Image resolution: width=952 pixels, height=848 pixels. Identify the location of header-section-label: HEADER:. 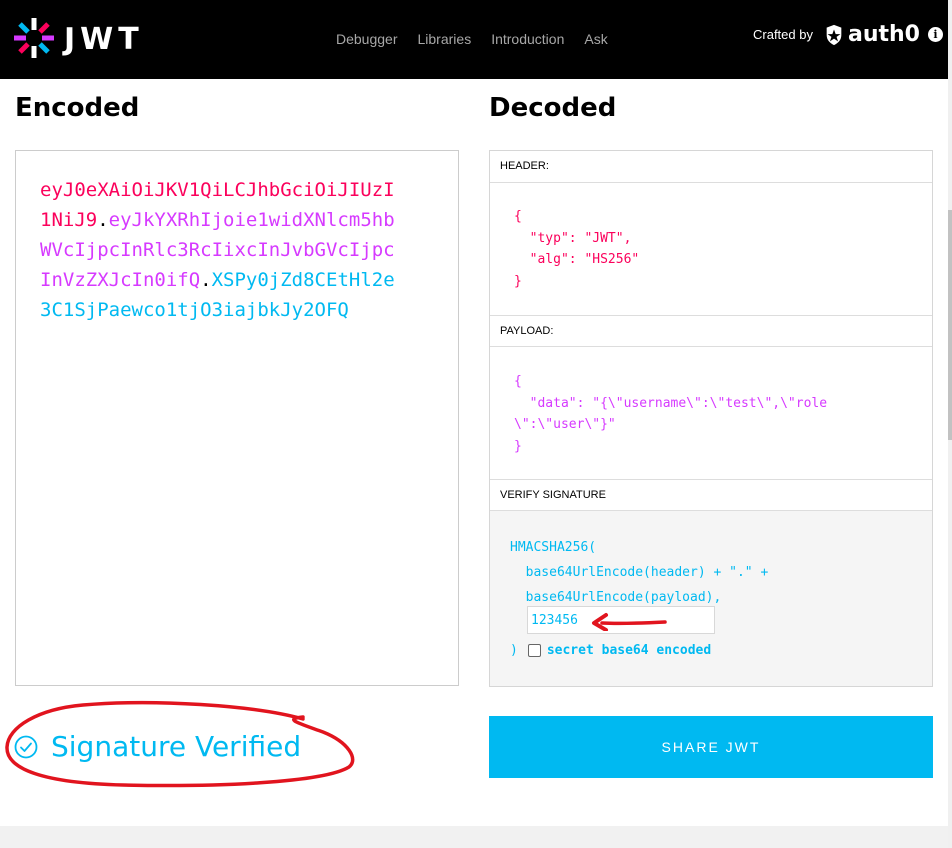
(711, 167).